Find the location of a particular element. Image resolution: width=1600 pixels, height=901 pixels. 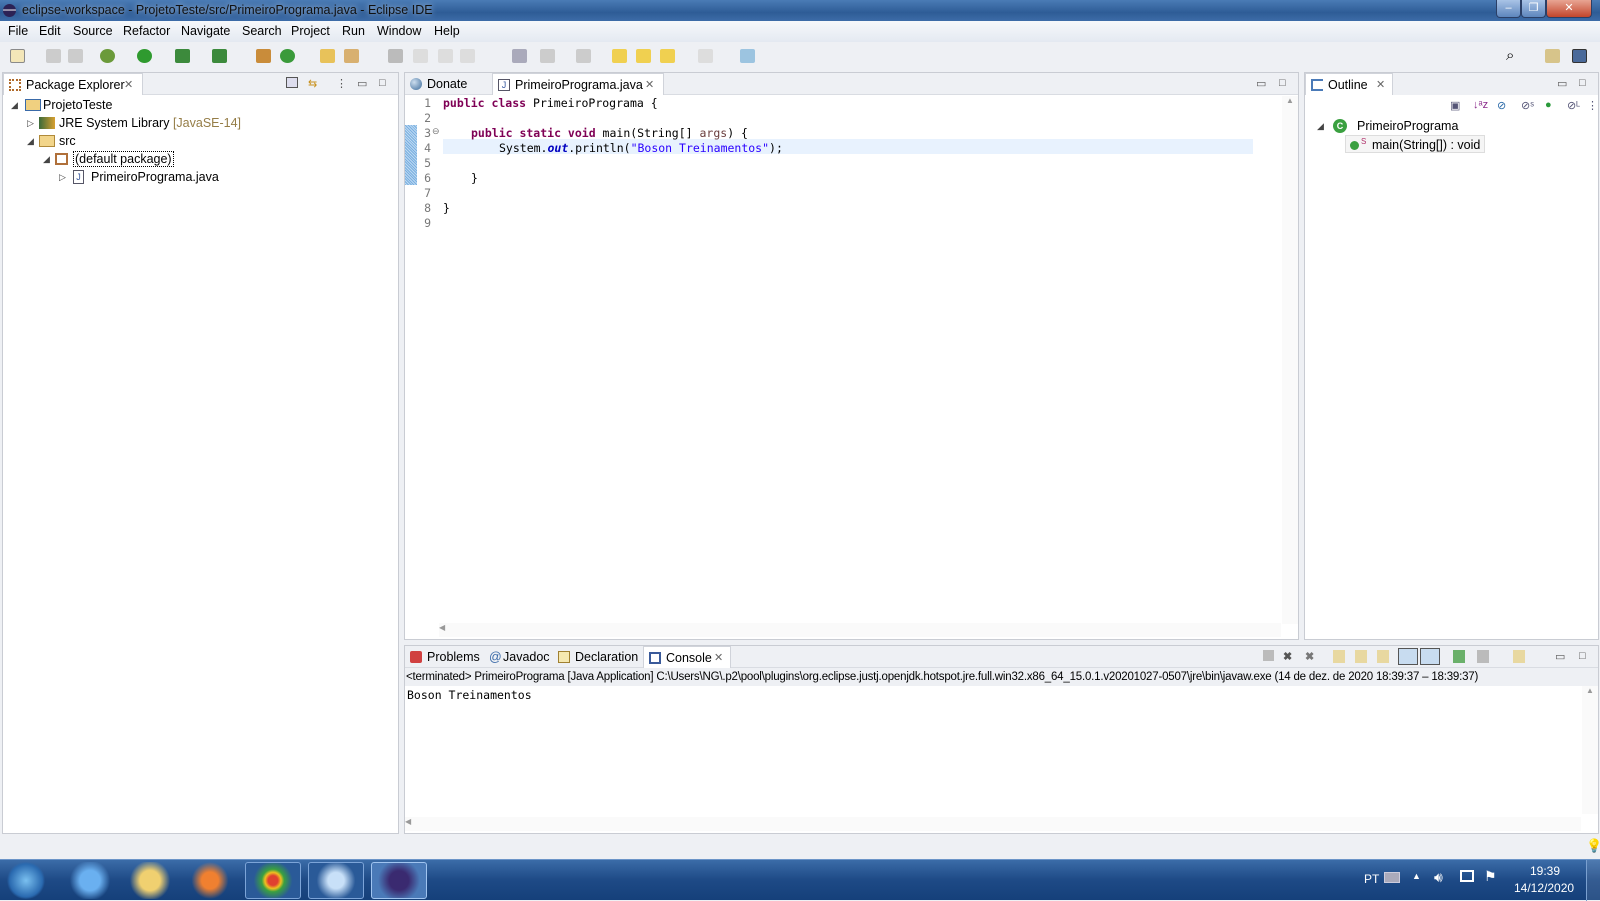

debug-icon is located at coordinates (107, 56).